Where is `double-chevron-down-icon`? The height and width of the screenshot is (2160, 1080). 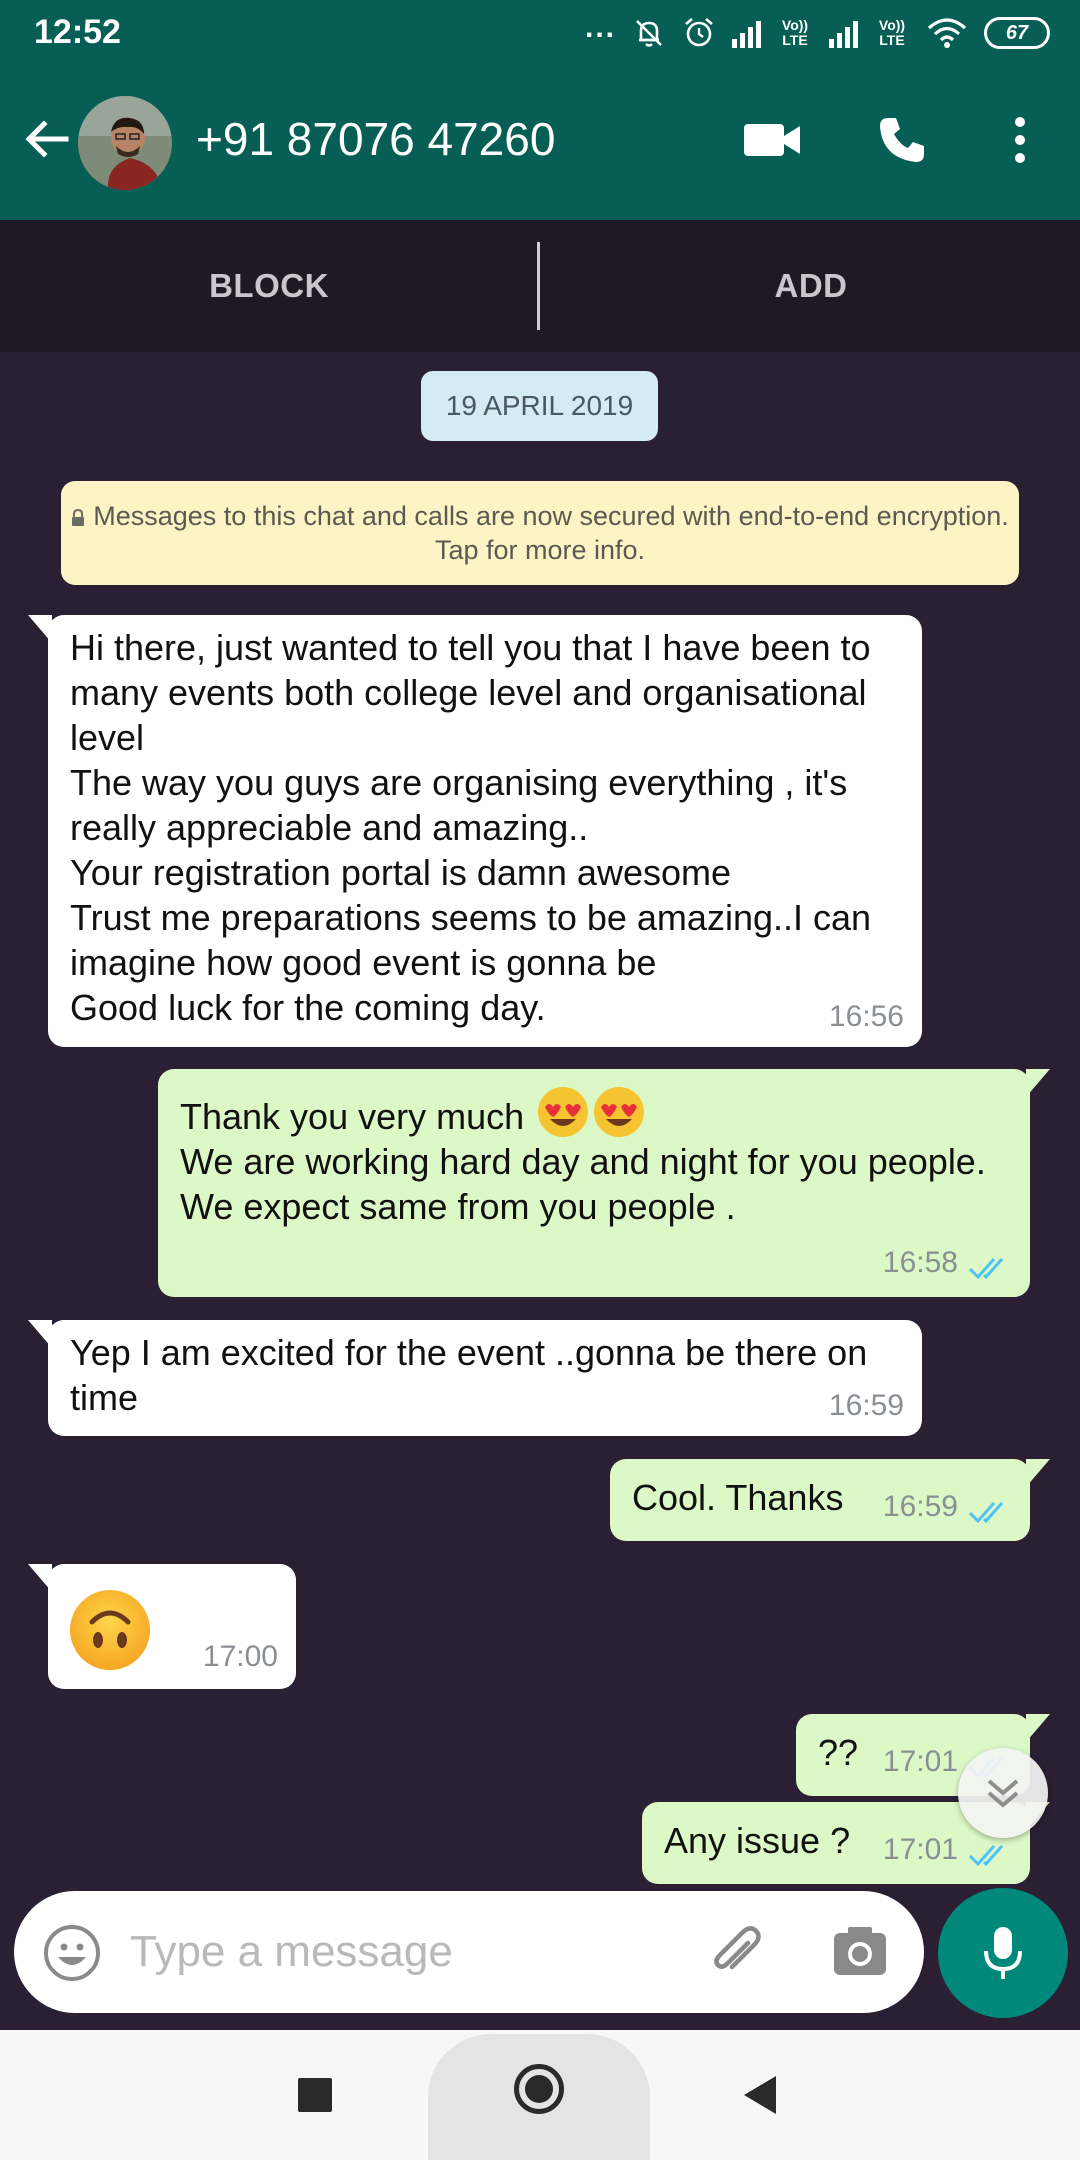 double-chevron-down-icon is located at coordinates (1003, 1793).